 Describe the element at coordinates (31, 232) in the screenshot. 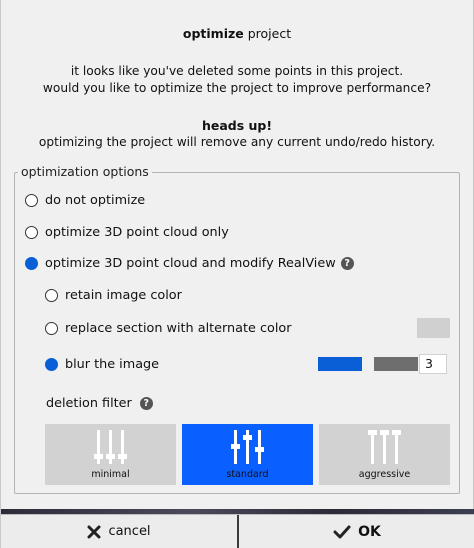

I see `radio-cloud-only` at that location.